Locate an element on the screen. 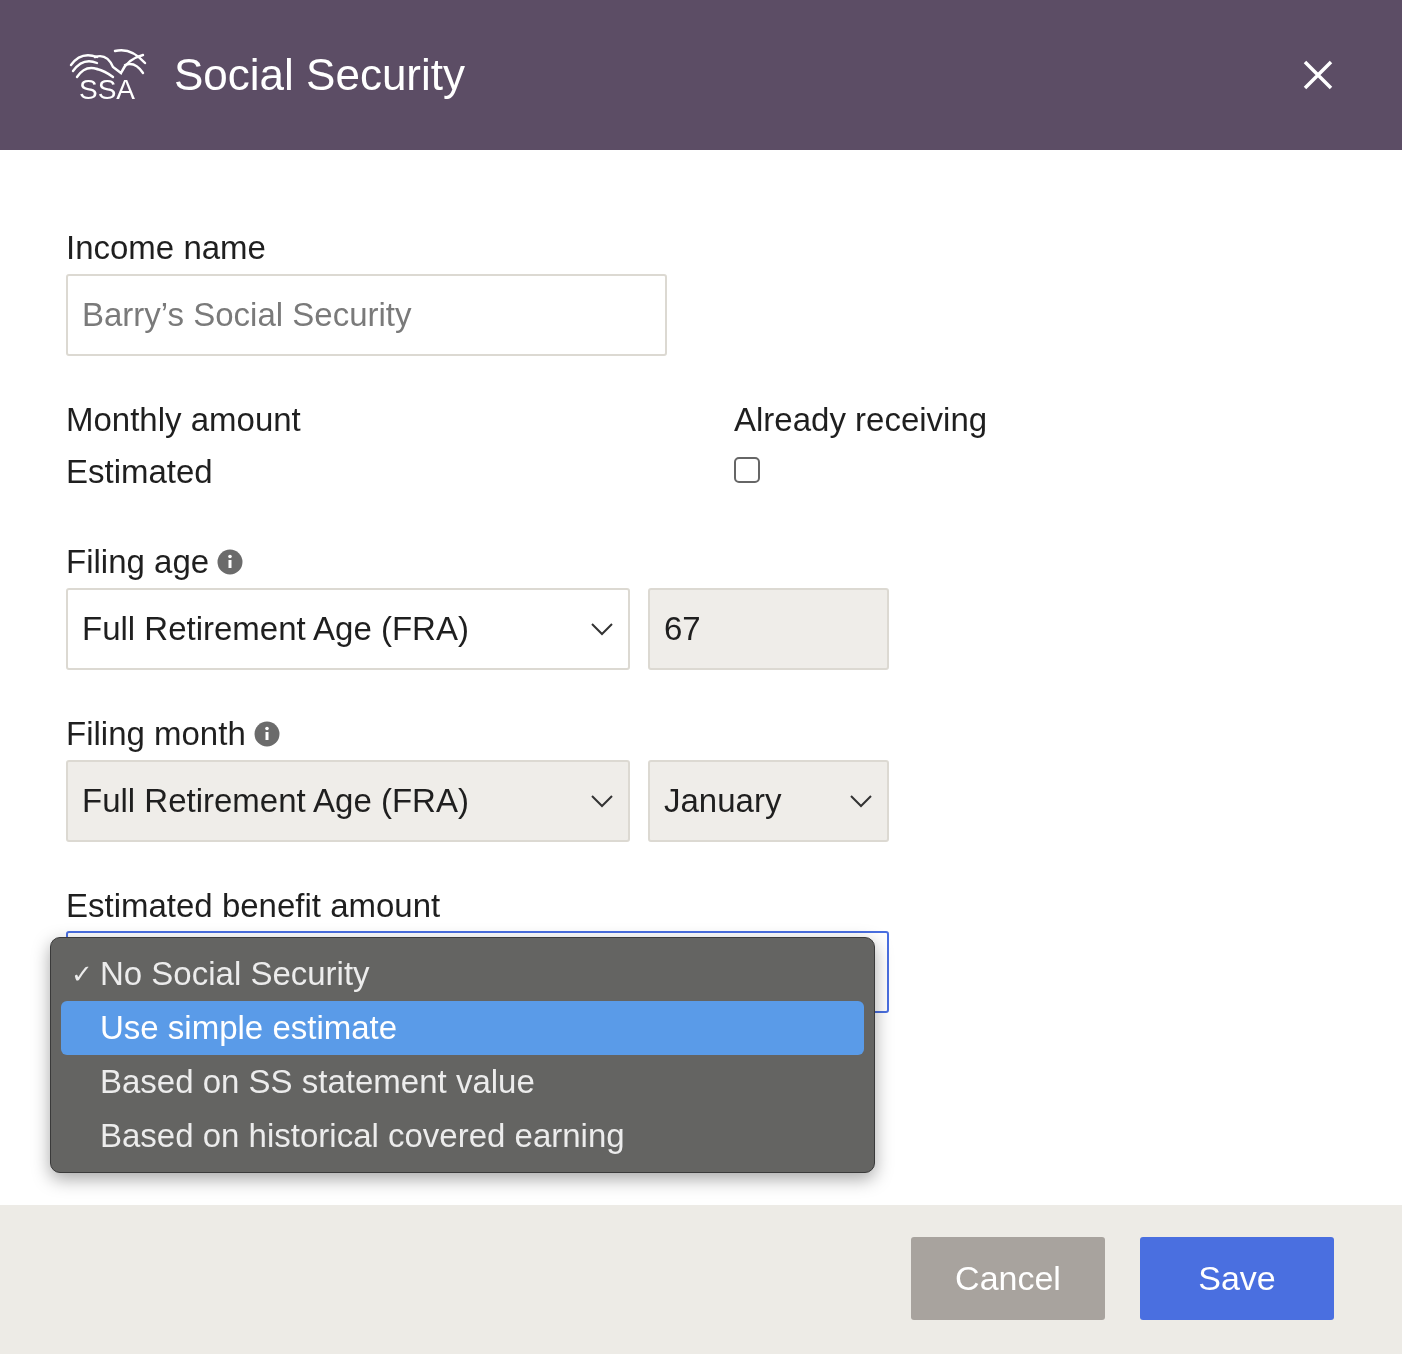  field-label: Filing age is located at coordinates (138, 562).